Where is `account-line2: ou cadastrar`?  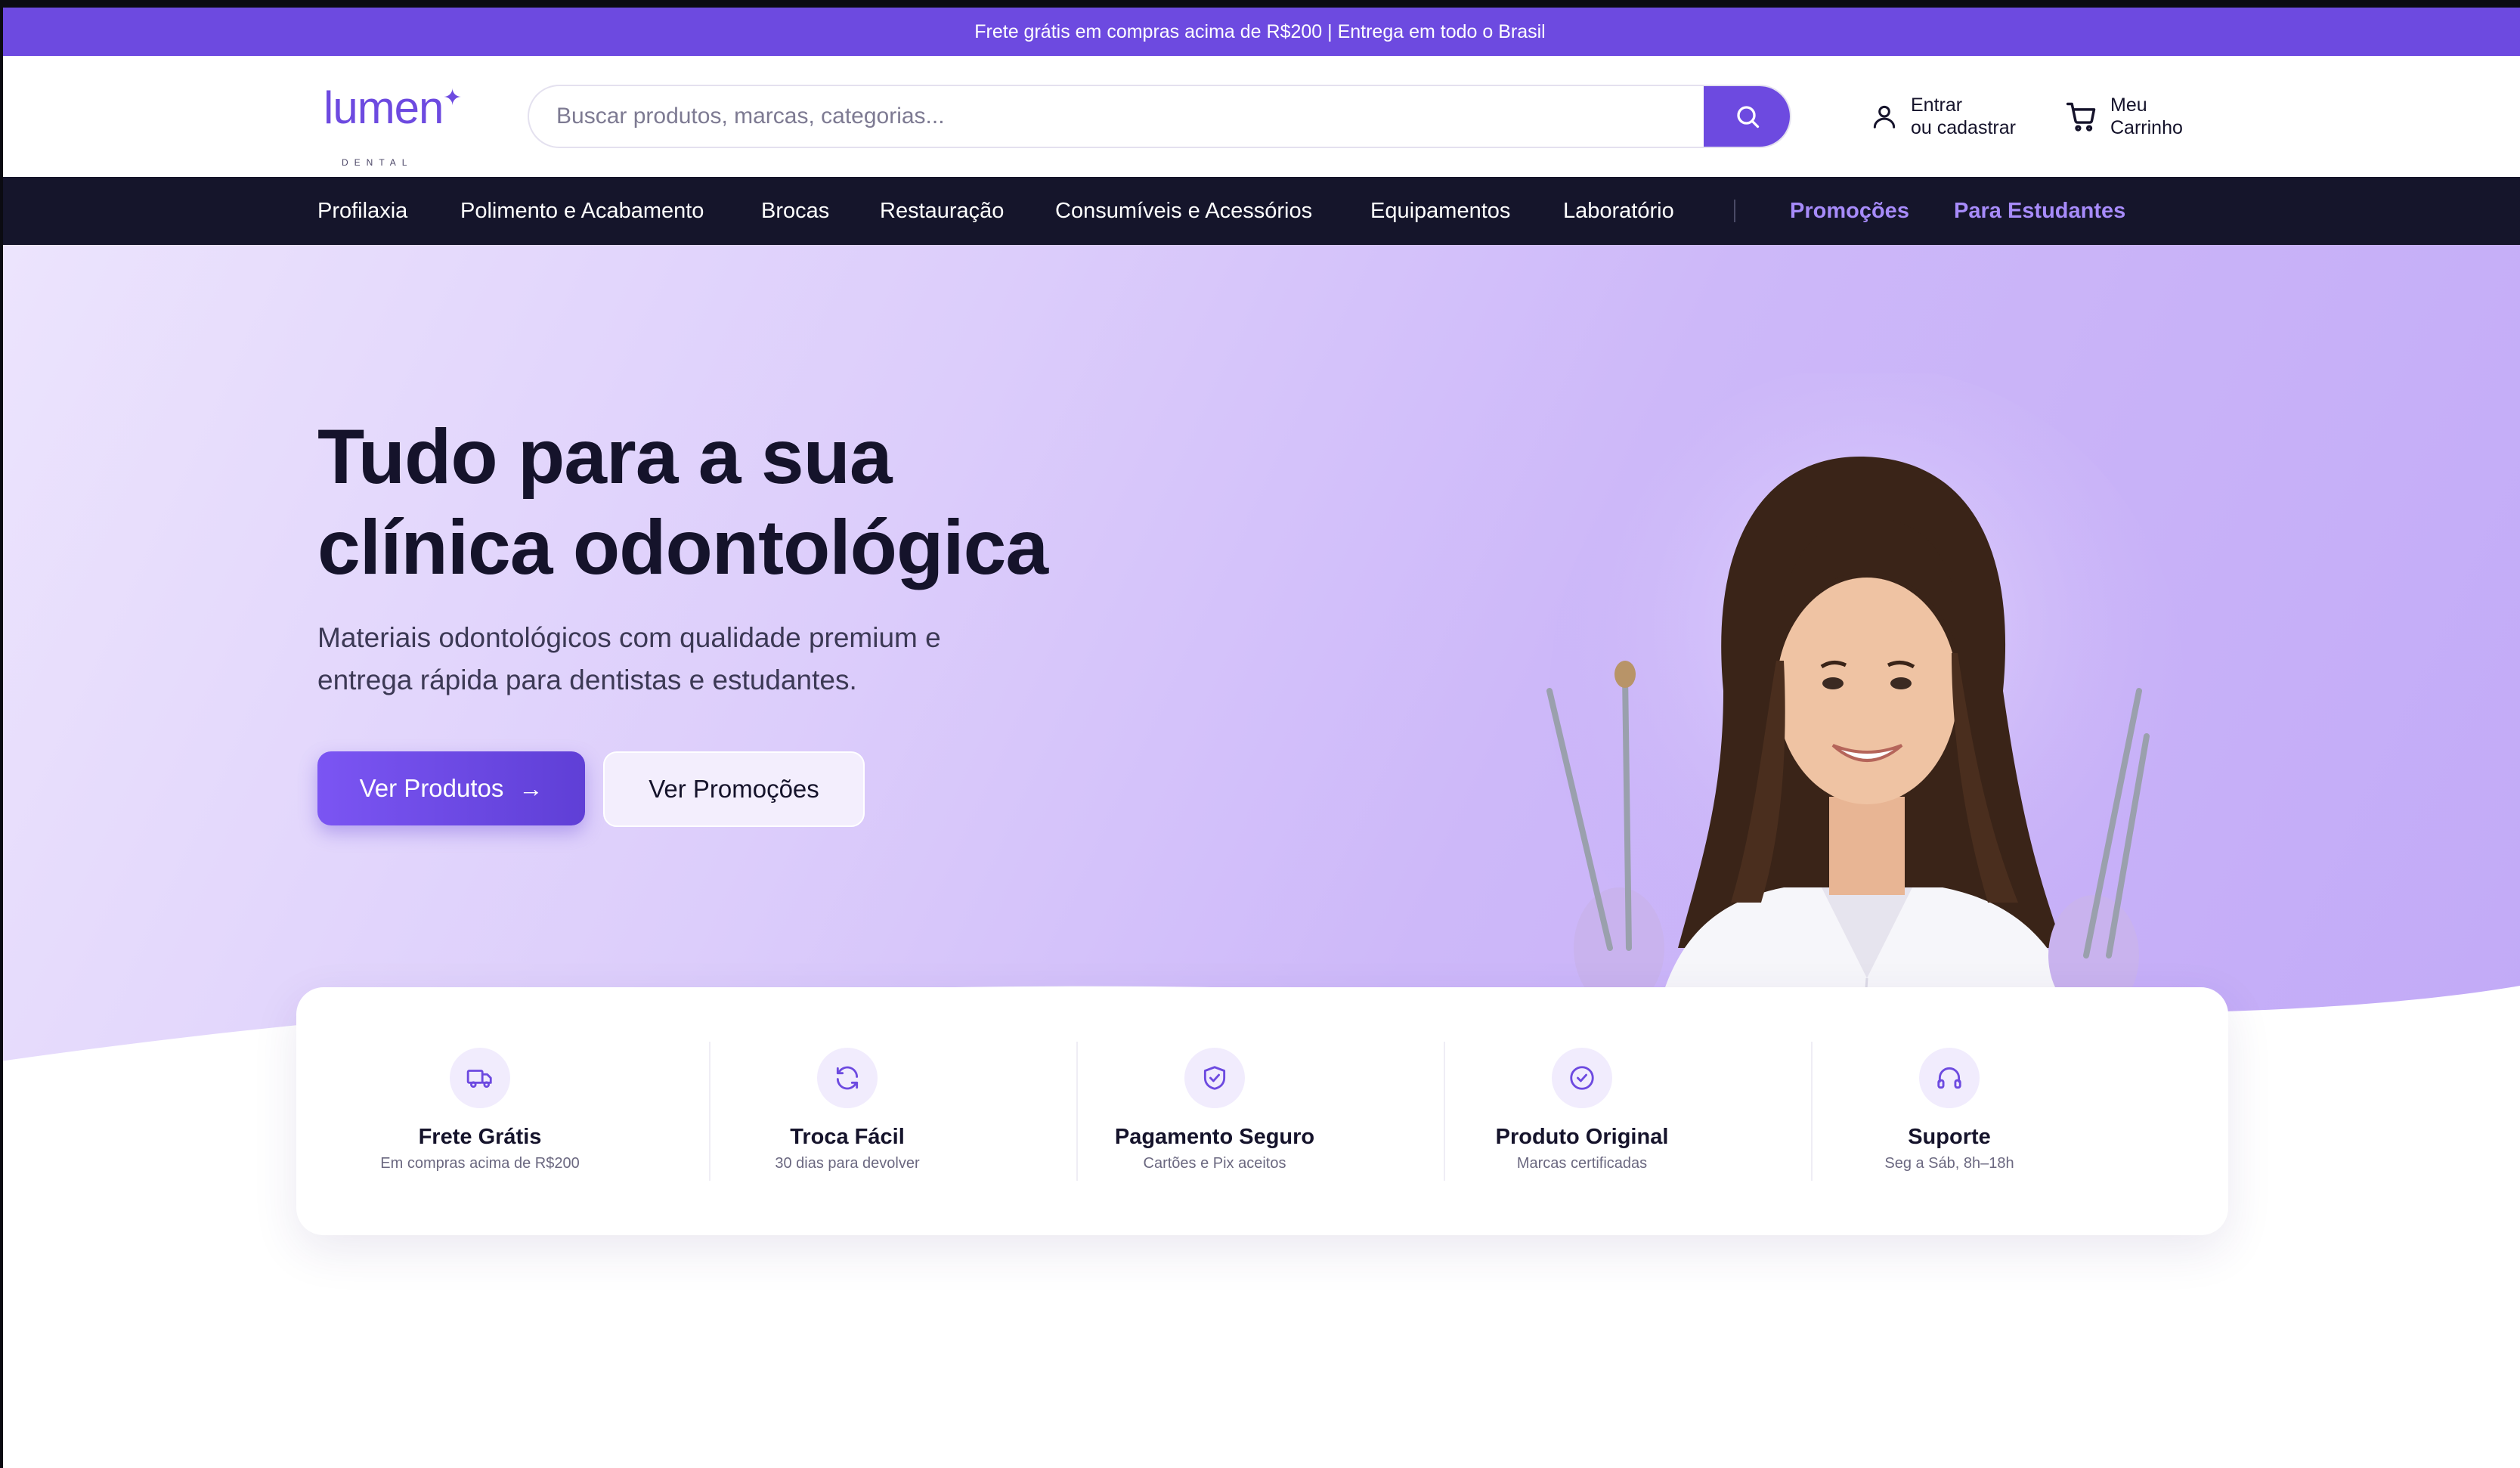
account-line2: ou cadastrar is located at coordinates (1963, 127).